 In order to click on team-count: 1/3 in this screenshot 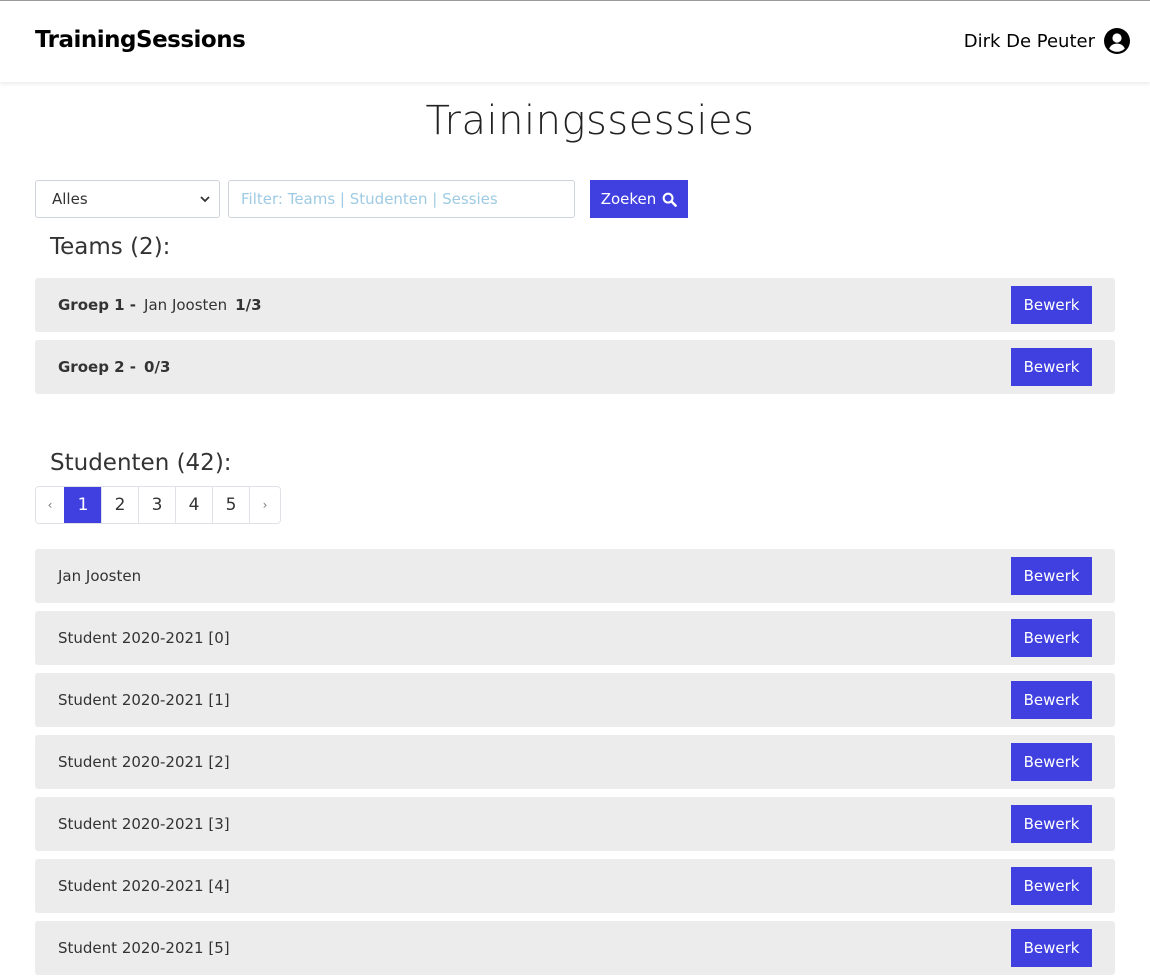, I will do `click(248, 305)`.